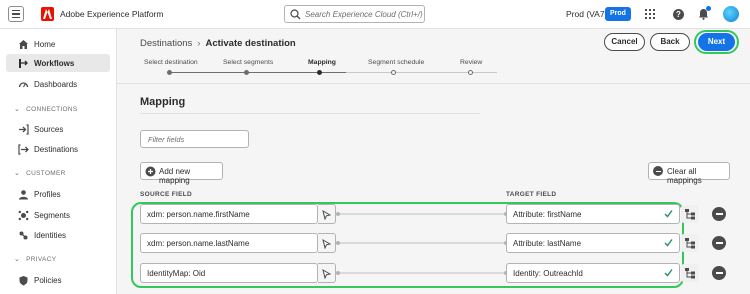 The width and height of the screenshot is (750, 294). Describe the element at coordinates (248, 62) in the screenshot. I see `step-label-select-segments: Select segments` at that location.